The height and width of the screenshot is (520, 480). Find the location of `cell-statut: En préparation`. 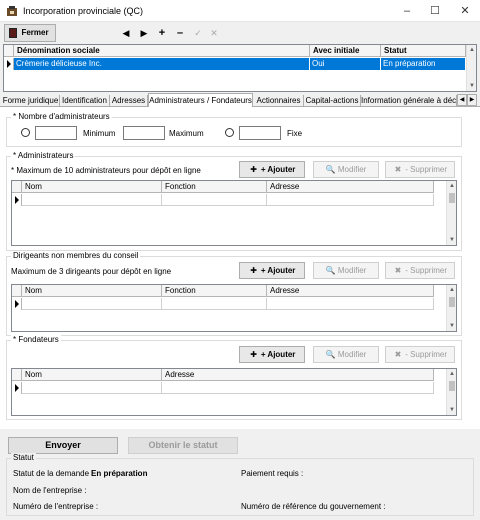

cell-statut: En préparation is located at coordinates (423, 64).